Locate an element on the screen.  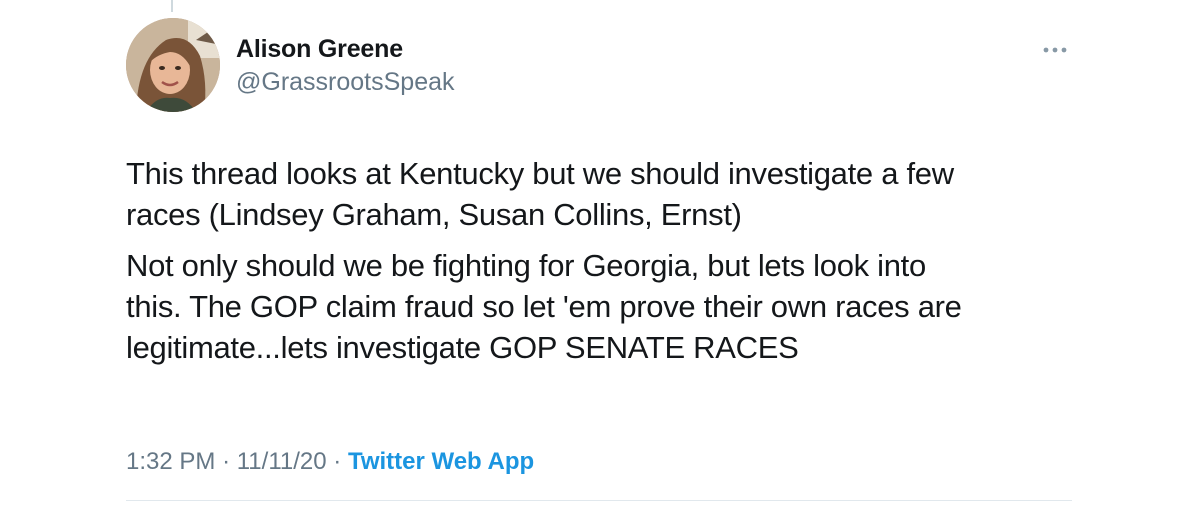
avatar-photo is located at coordinates (173, 65).